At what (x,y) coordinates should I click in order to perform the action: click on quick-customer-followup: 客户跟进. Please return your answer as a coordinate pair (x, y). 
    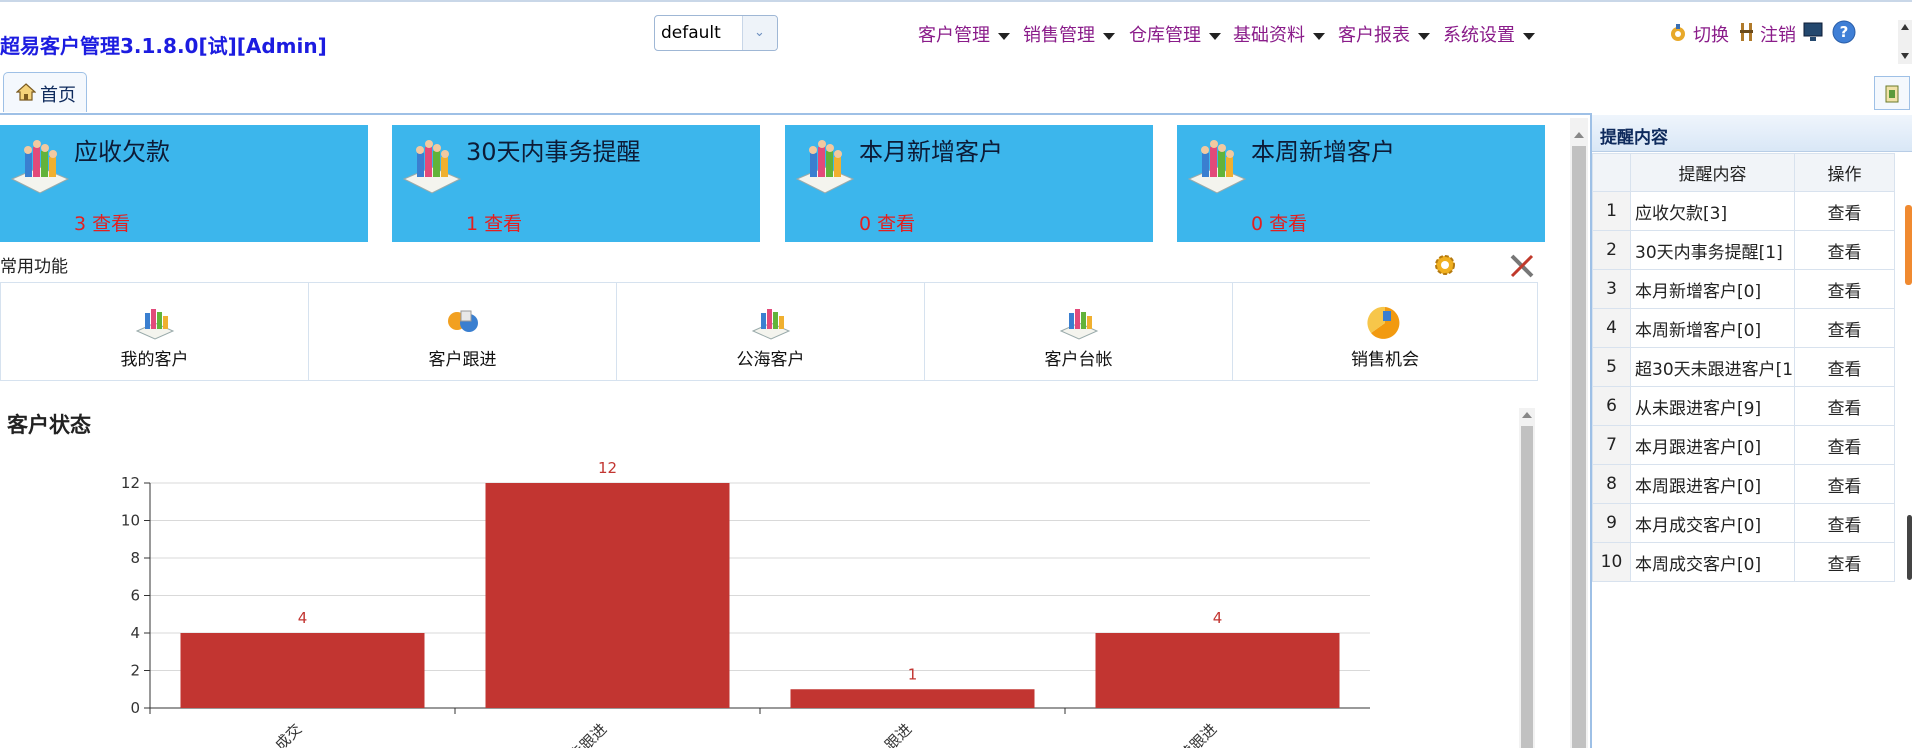
    Looking at the image, I should click on (463, 331).